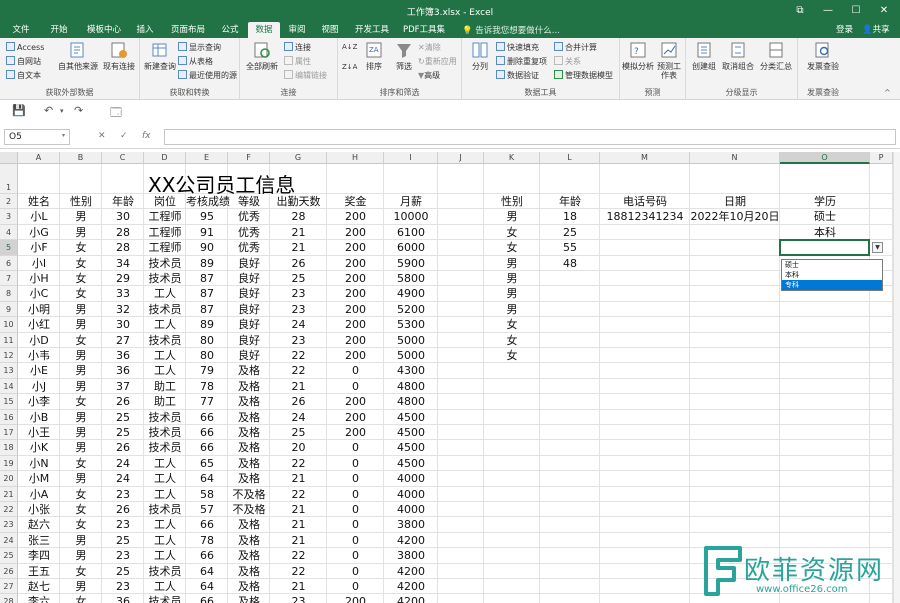 Image resolution: width=900 pixels, height=603 pixels. Describe the element at coordinates (160, 55) in the screenshot. I see `new-query-button: 新建查询` at that location.